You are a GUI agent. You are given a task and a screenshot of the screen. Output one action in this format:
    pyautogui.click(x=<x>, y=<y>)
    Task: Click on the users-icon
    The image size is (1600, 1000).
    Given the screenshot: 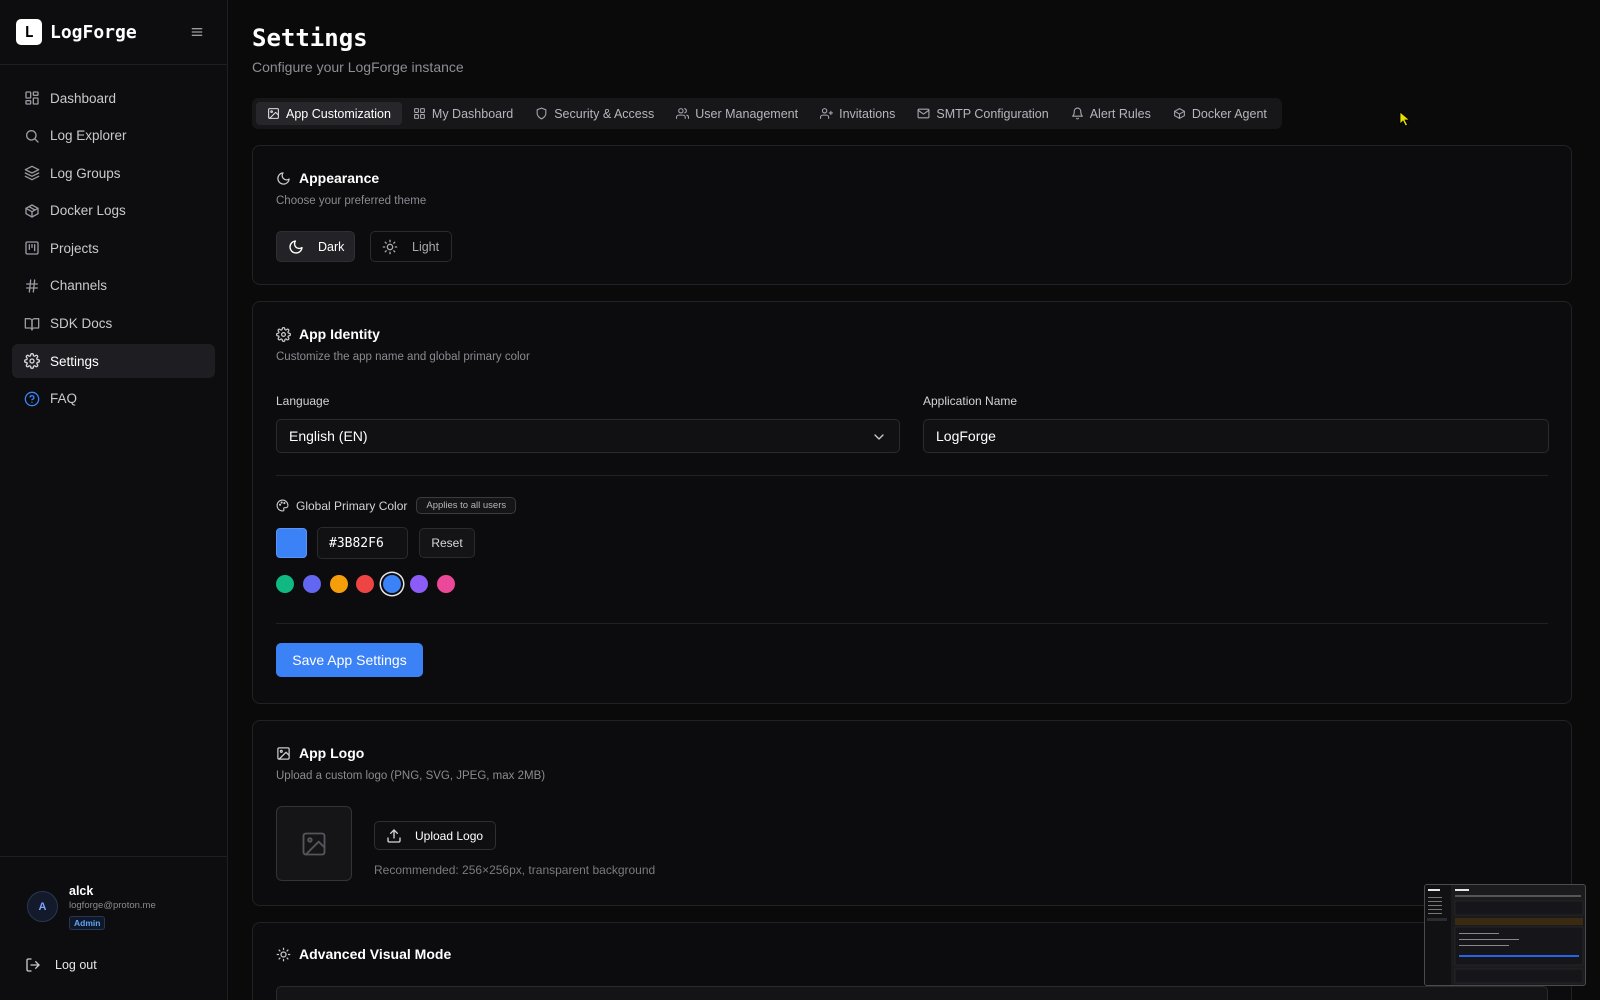 What is the action you would take?
    pyautogui.click(x=683, y=113)
    